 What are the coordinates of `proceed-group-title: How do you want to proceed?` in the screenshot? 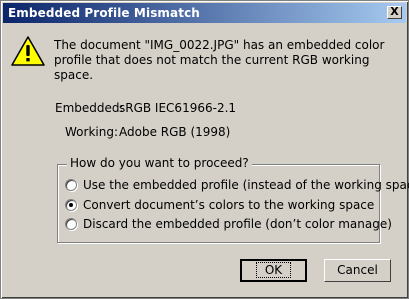 It's located at (159, 163).